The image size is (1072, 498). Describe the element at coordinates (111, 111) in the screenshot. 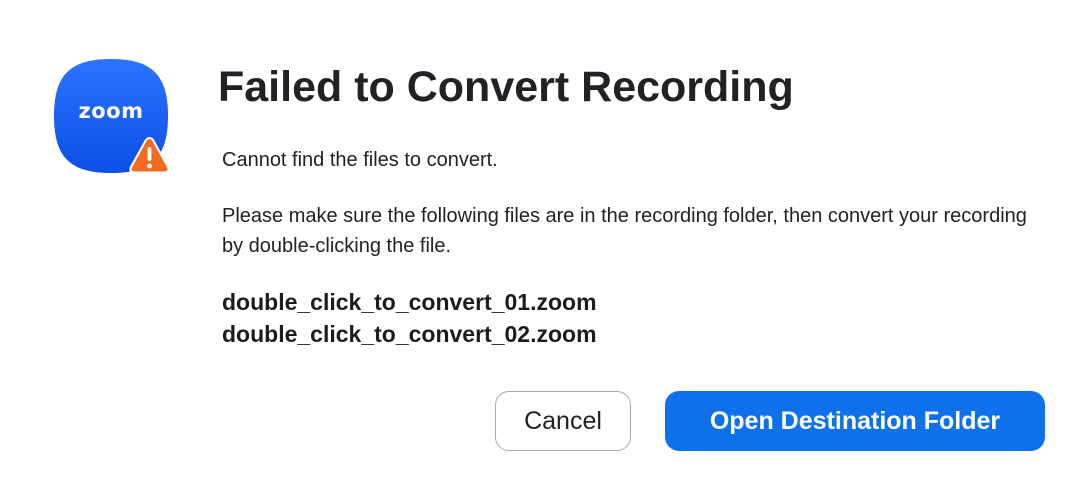

I see `zoom-wordmark: zoom` at that location.